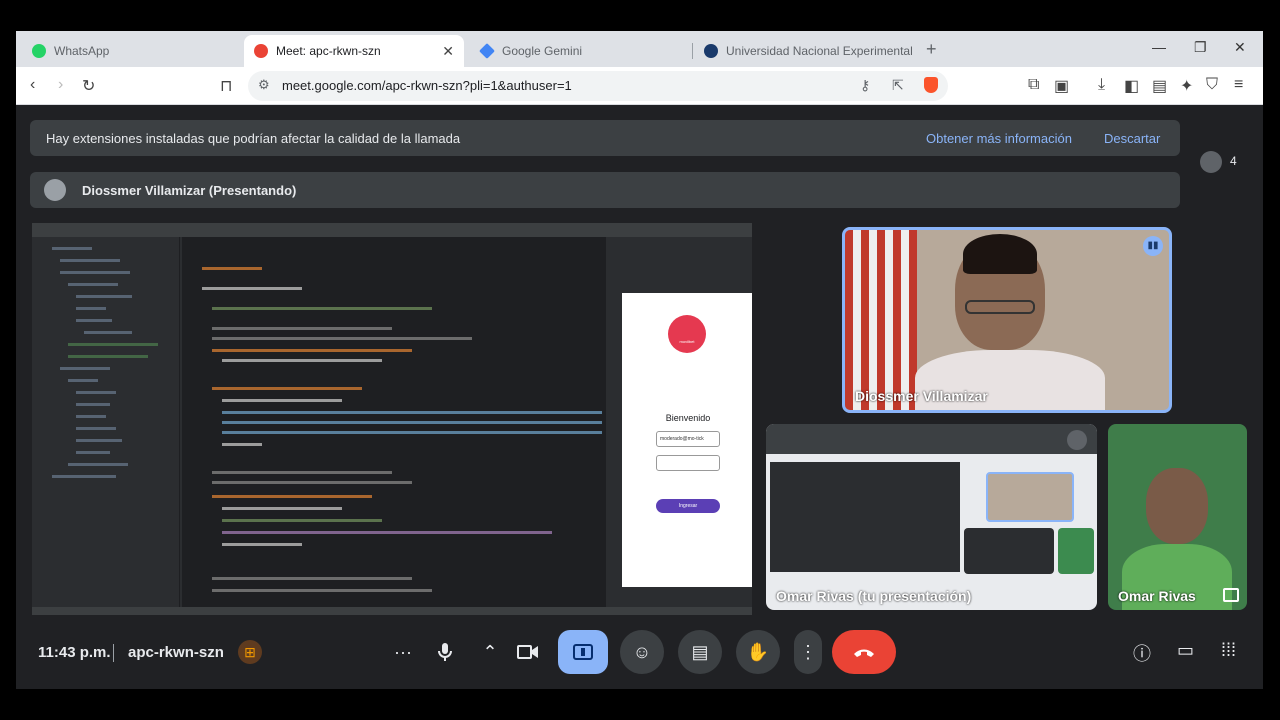  Describe the element at coordinates (132, 51) in the screenshot. I see `tab-whatsapp: WhatsApp` at that location.